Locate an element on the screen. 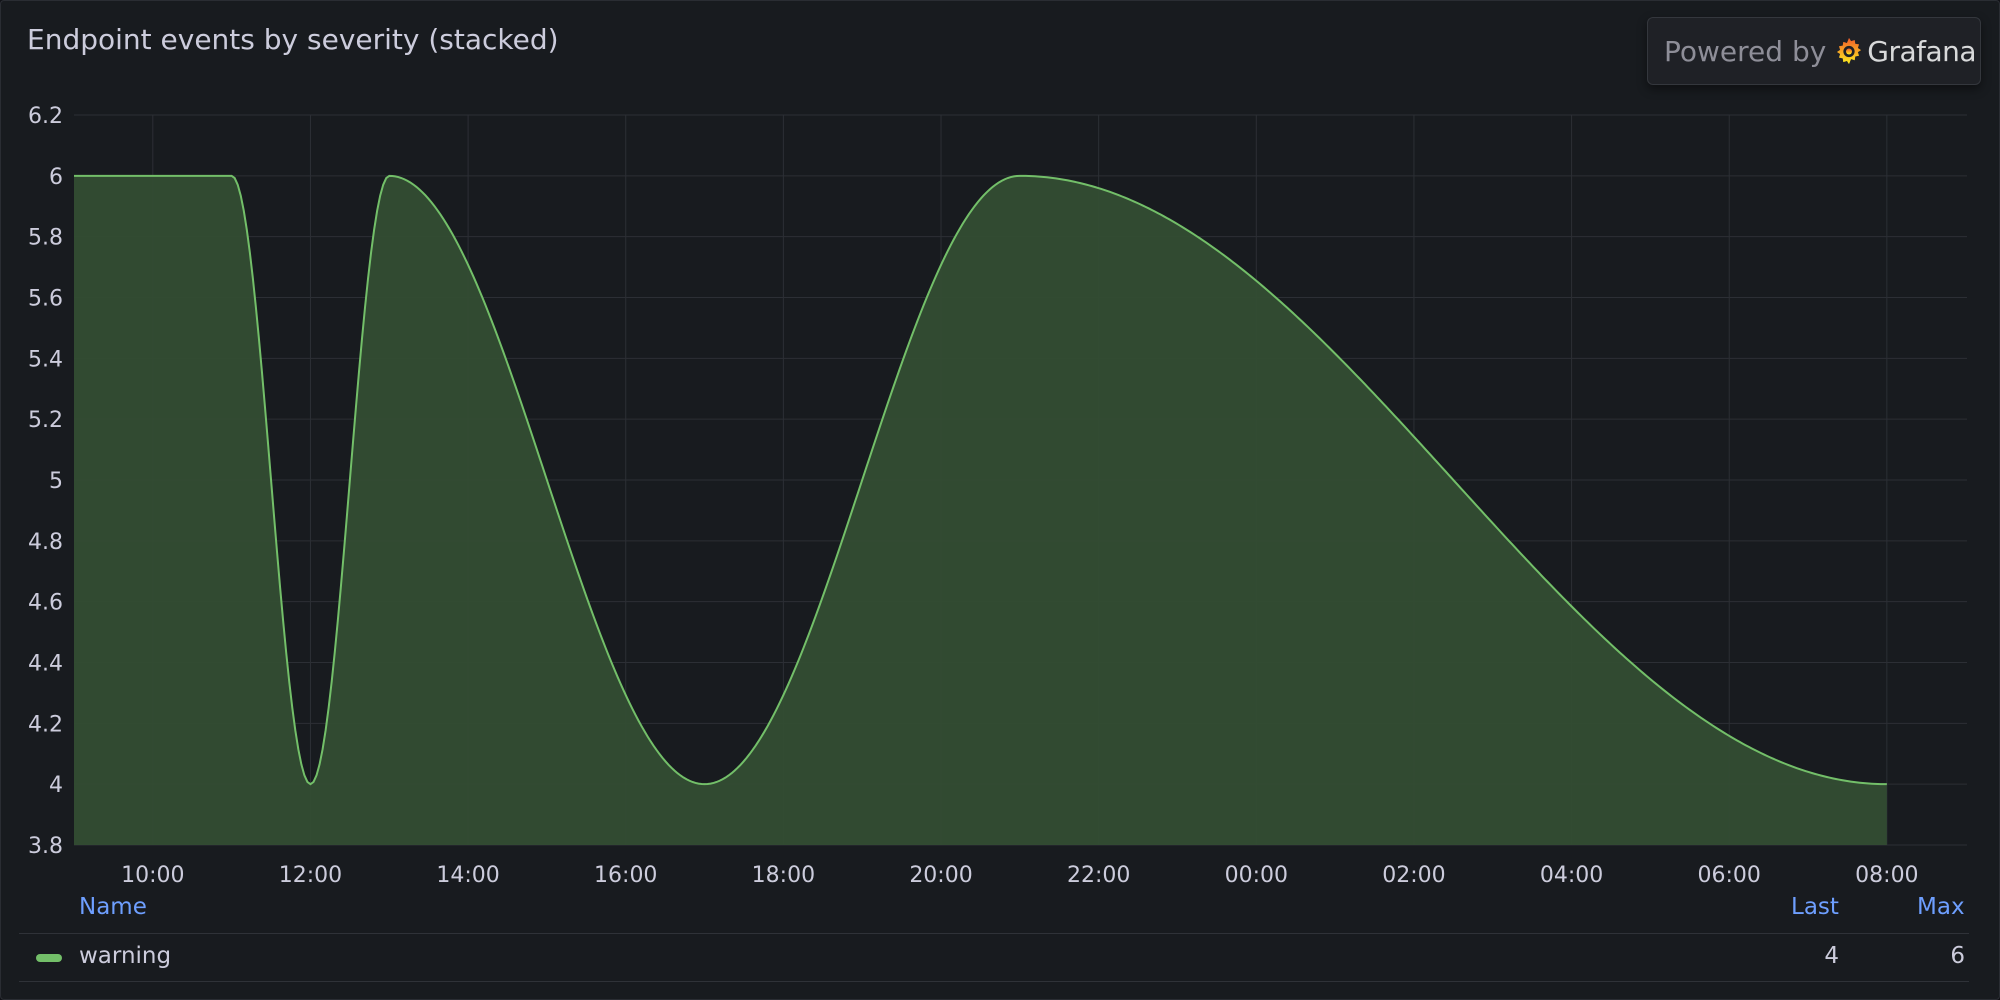 The height and width of the screenshot is (1000, 2000). x-tick-label: 08:00 is located at coordinates (1886, 875).